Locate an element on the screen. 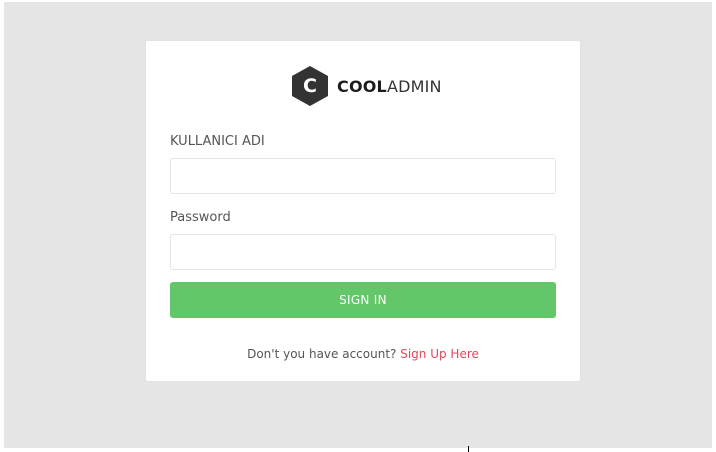 The image size is (716, 452). brand-name: COOLADMIN is located at coordinates (389, 86).